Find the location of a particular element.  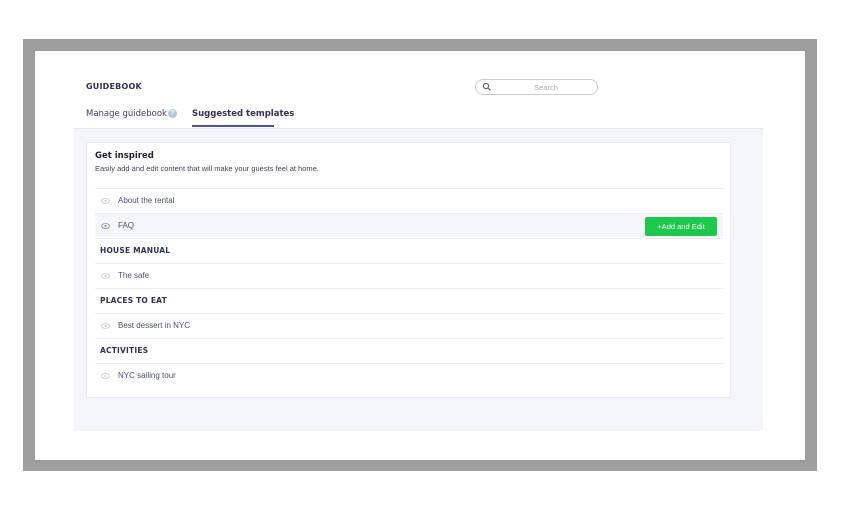

template-row-the-safe: The safe is located at coordinates (409, 275).